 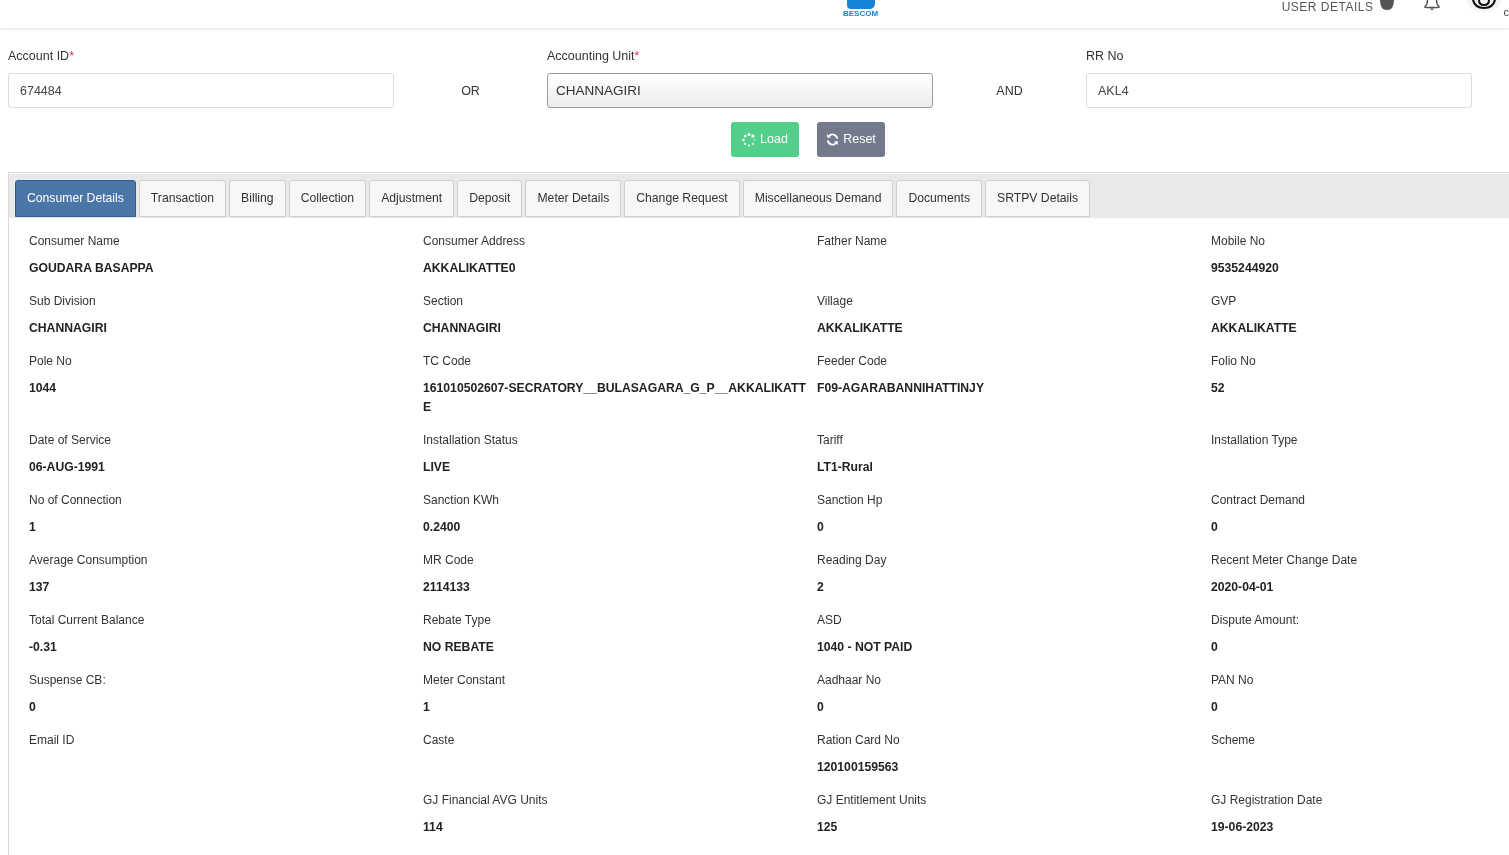 I want to click on field-label: Recent Meter Change Date, so click(x=1285, y=560).